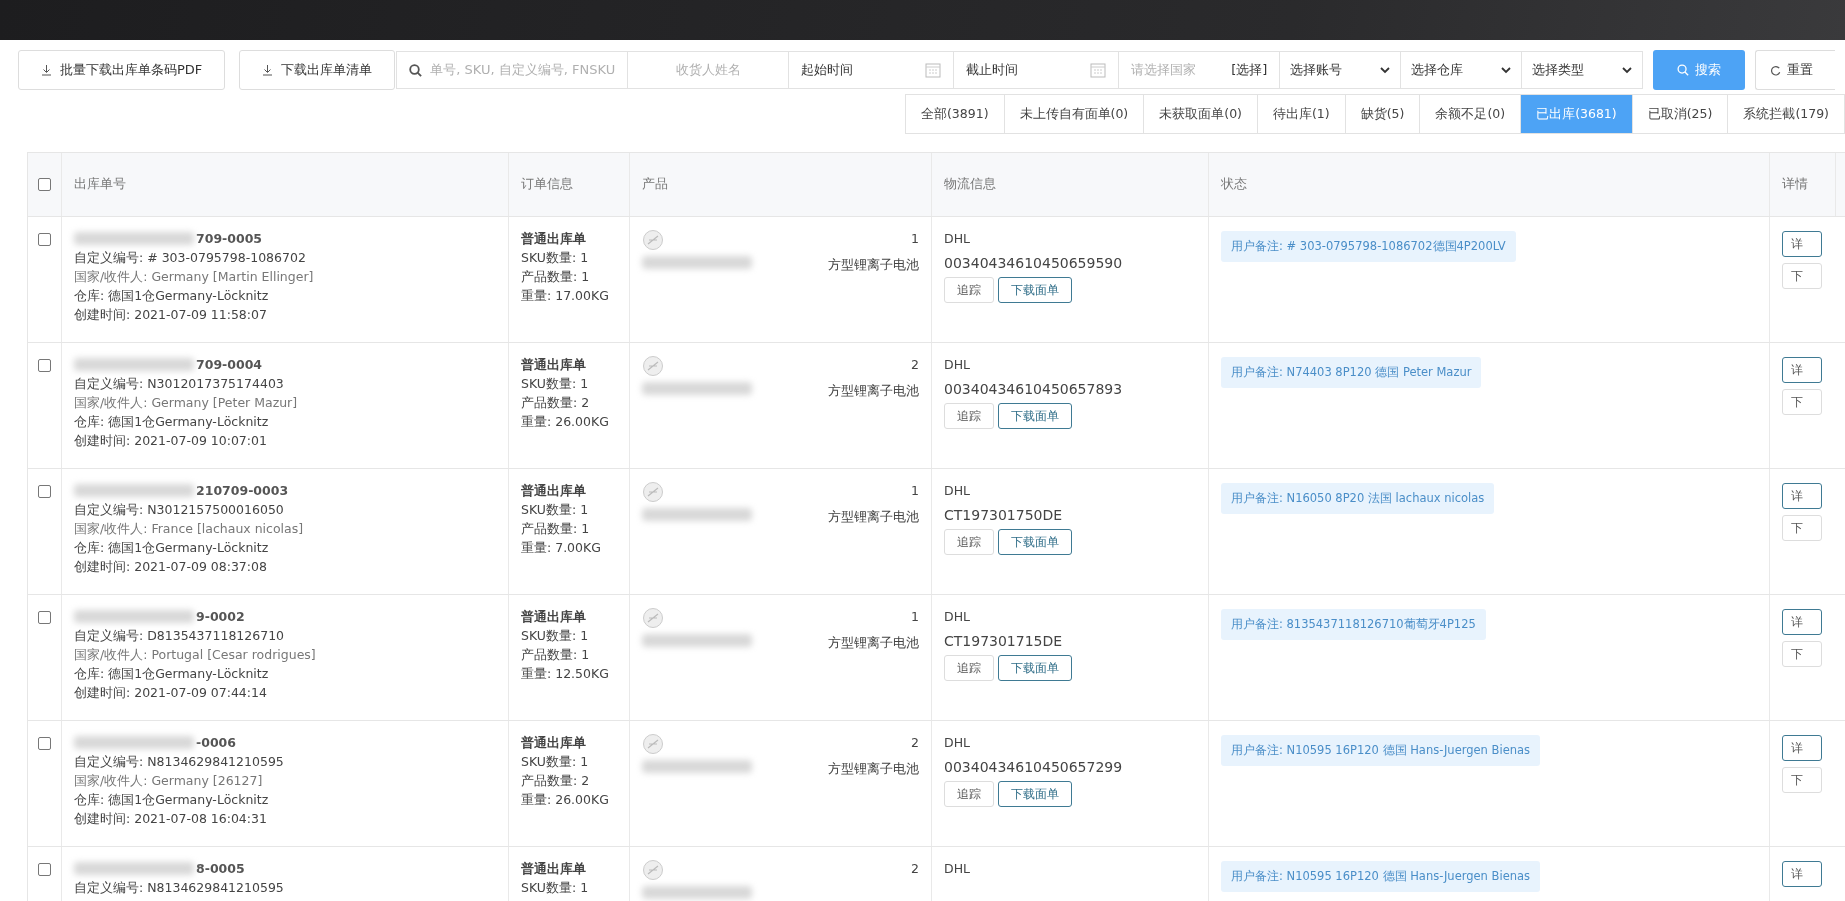  Describe the element at coordinates (220, 869) in the screenshot. I see `order-number: 8-0005` at that location.